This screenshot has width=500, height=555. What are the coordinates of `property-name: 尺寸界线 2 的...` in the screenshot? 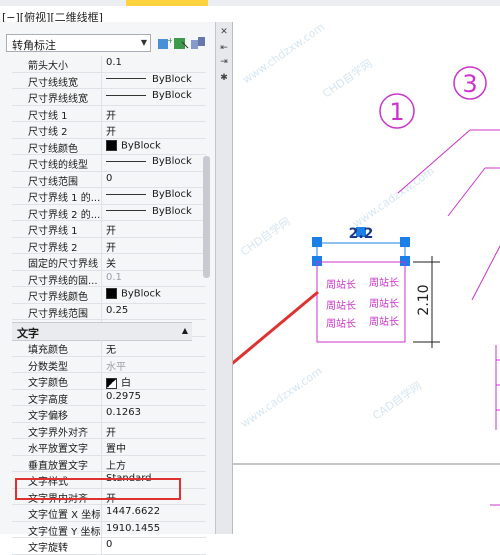 It's located at (64, 215).